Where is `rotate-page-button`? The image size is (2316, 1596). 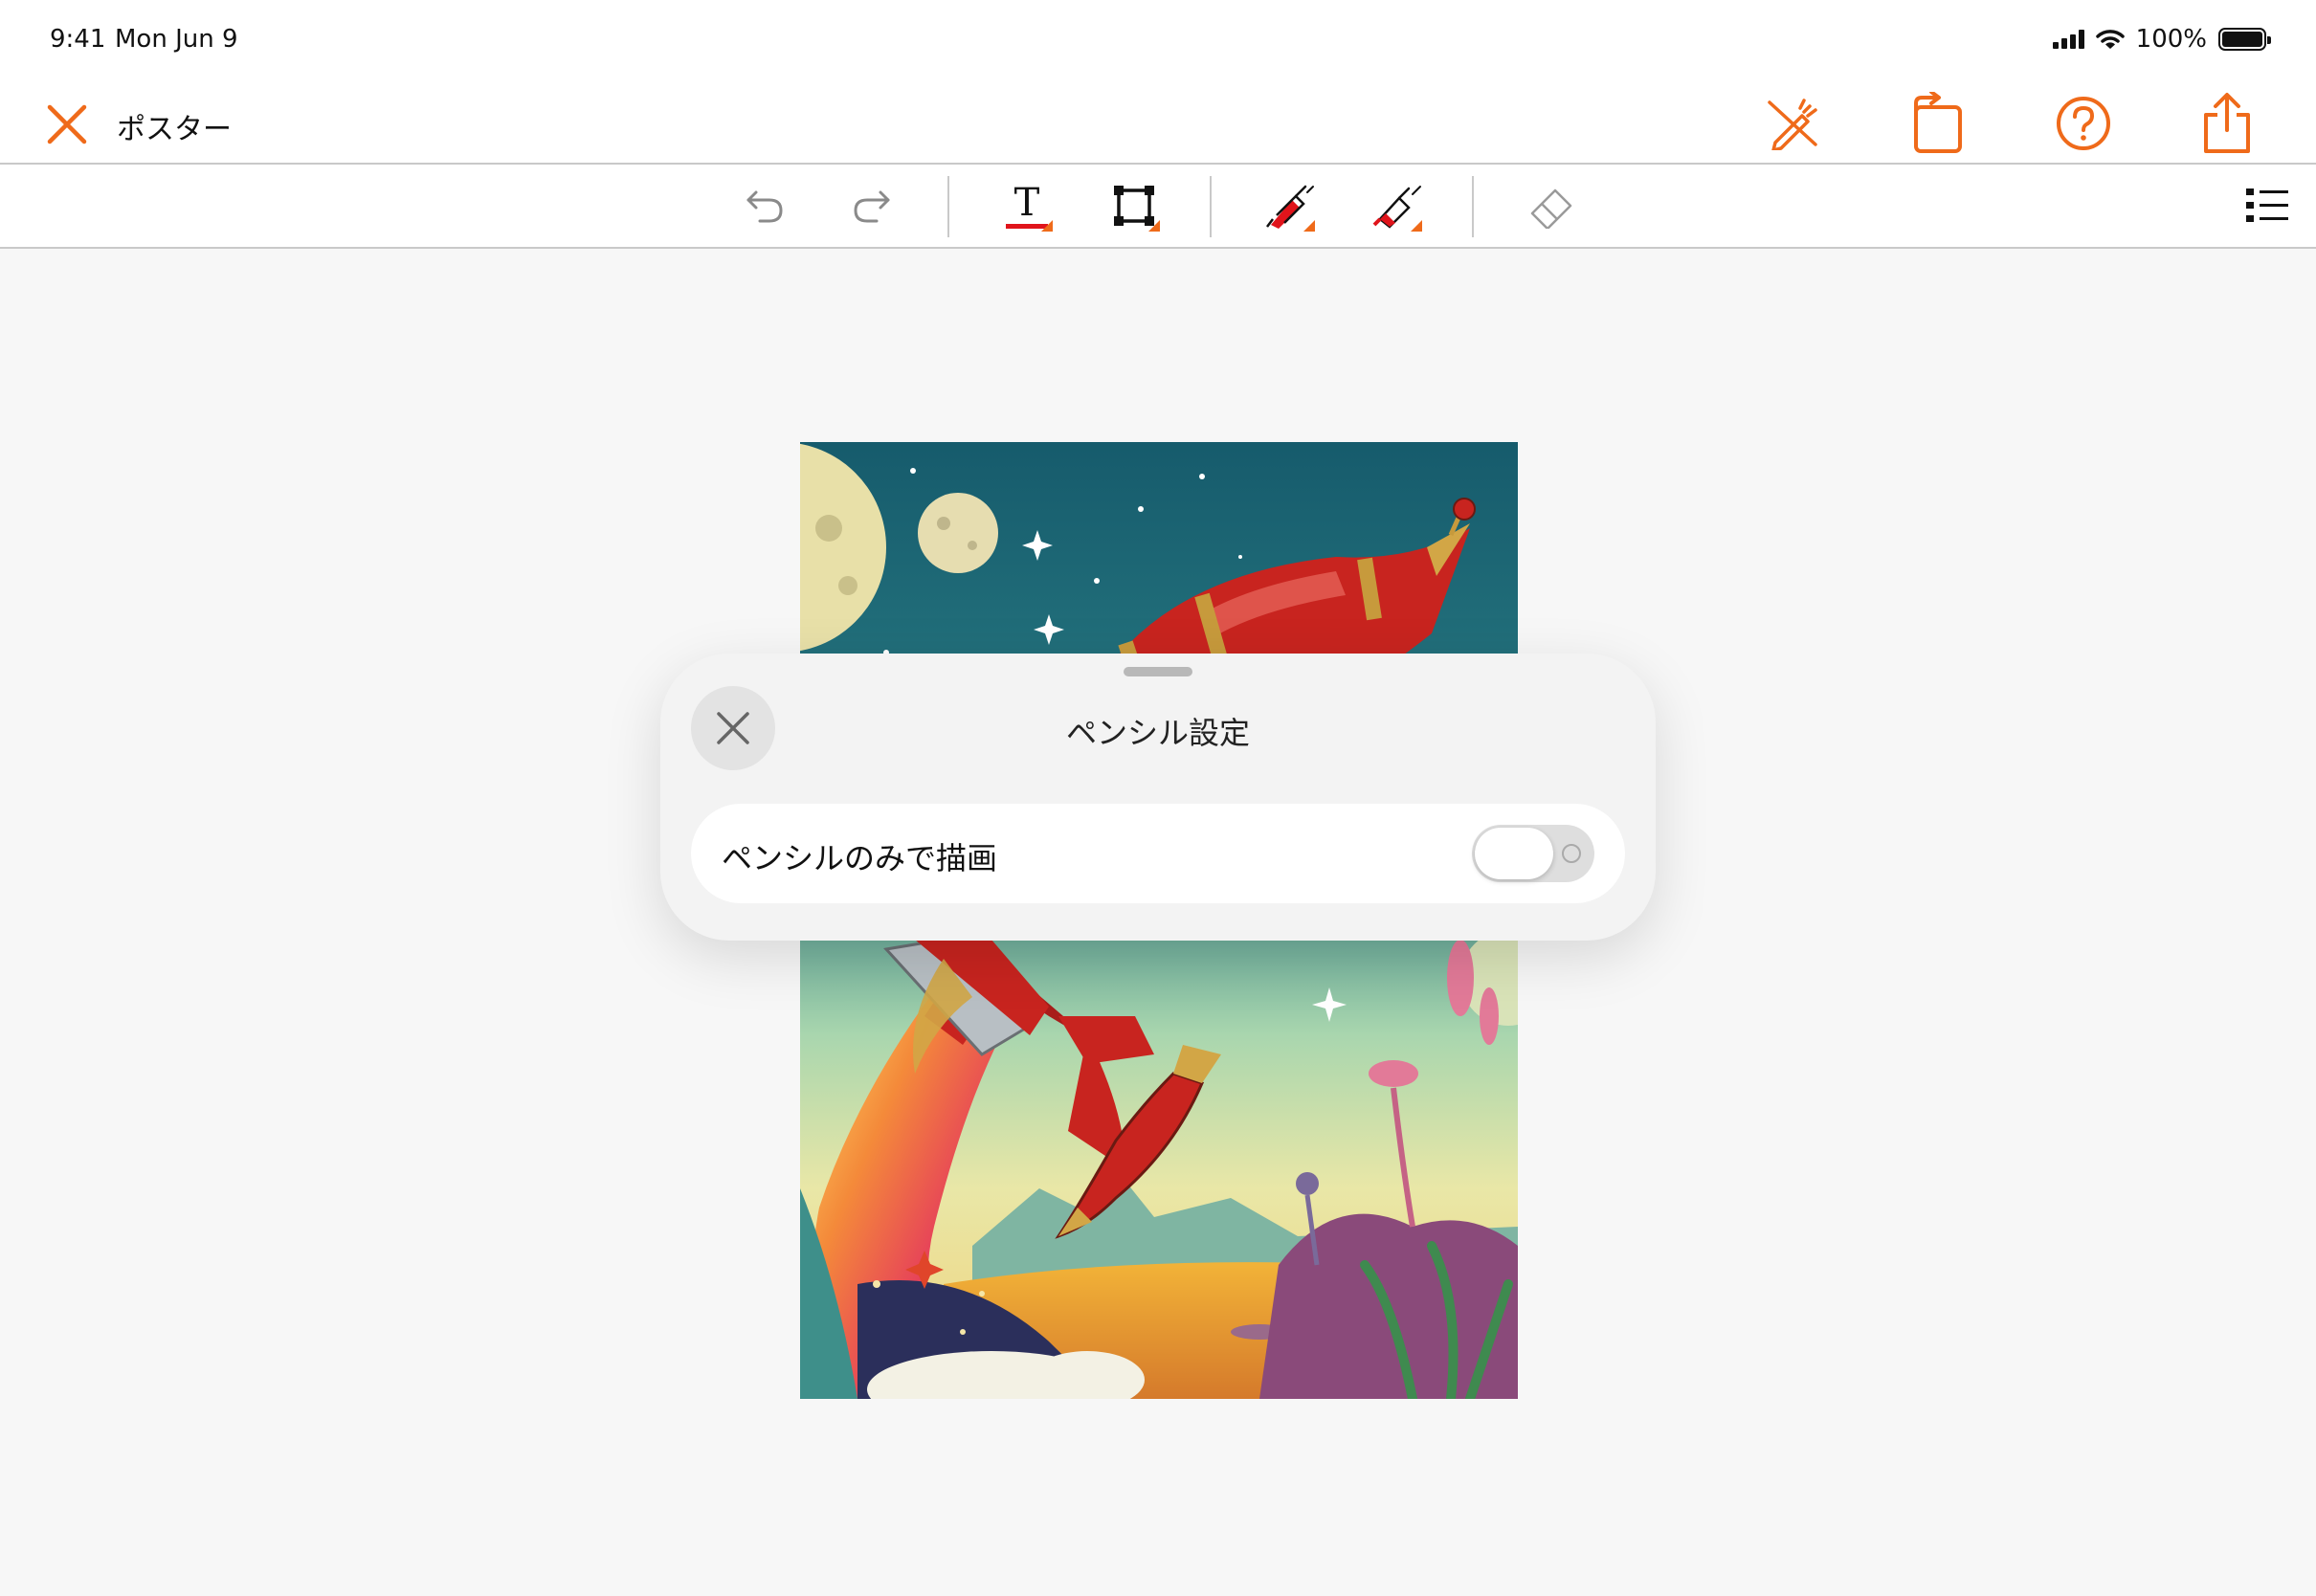
rotate-page-button is located at coordinates (1937, 124).